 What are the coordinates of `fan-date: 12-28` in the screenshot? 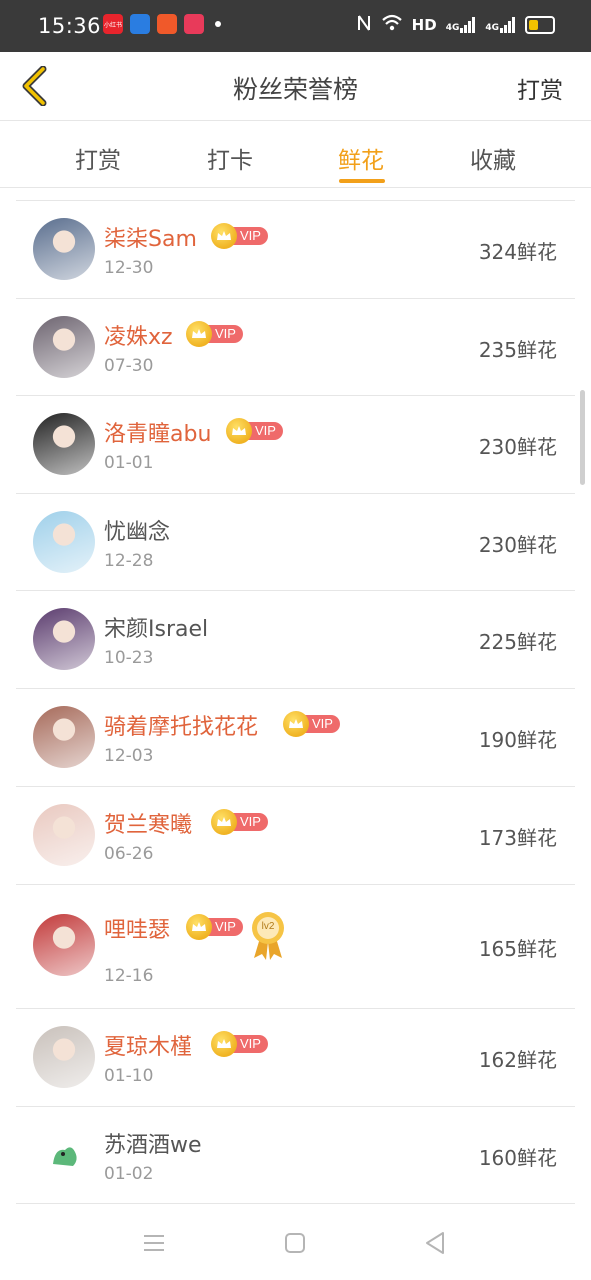 It's located at (129, 561).